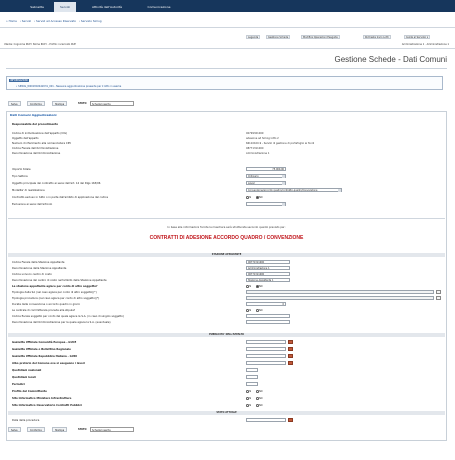 This screenshot has height=460, width=455. I want to click on oggetto-principale-select: Lavori, so click(266, 183).